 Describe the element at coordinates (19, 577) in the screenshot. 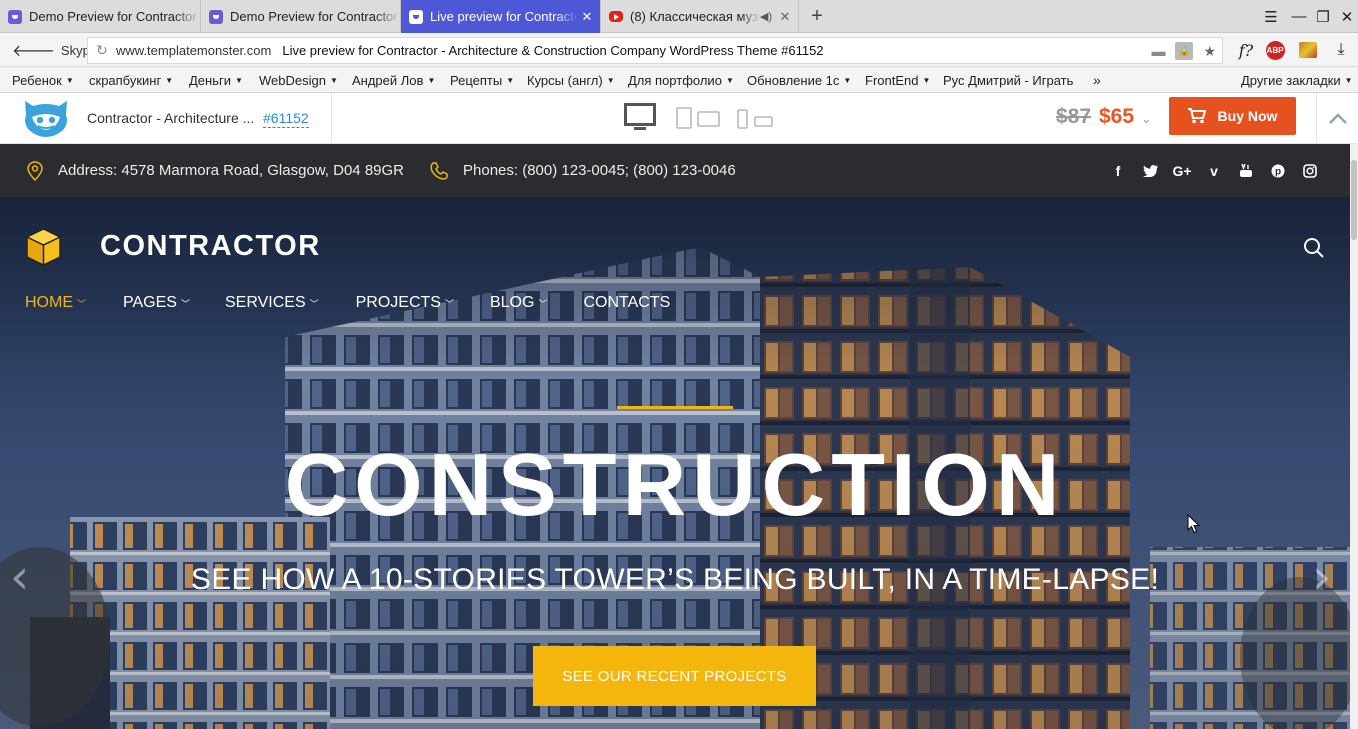

I see `slider-prev-arrow-icon: ‹` at that location.